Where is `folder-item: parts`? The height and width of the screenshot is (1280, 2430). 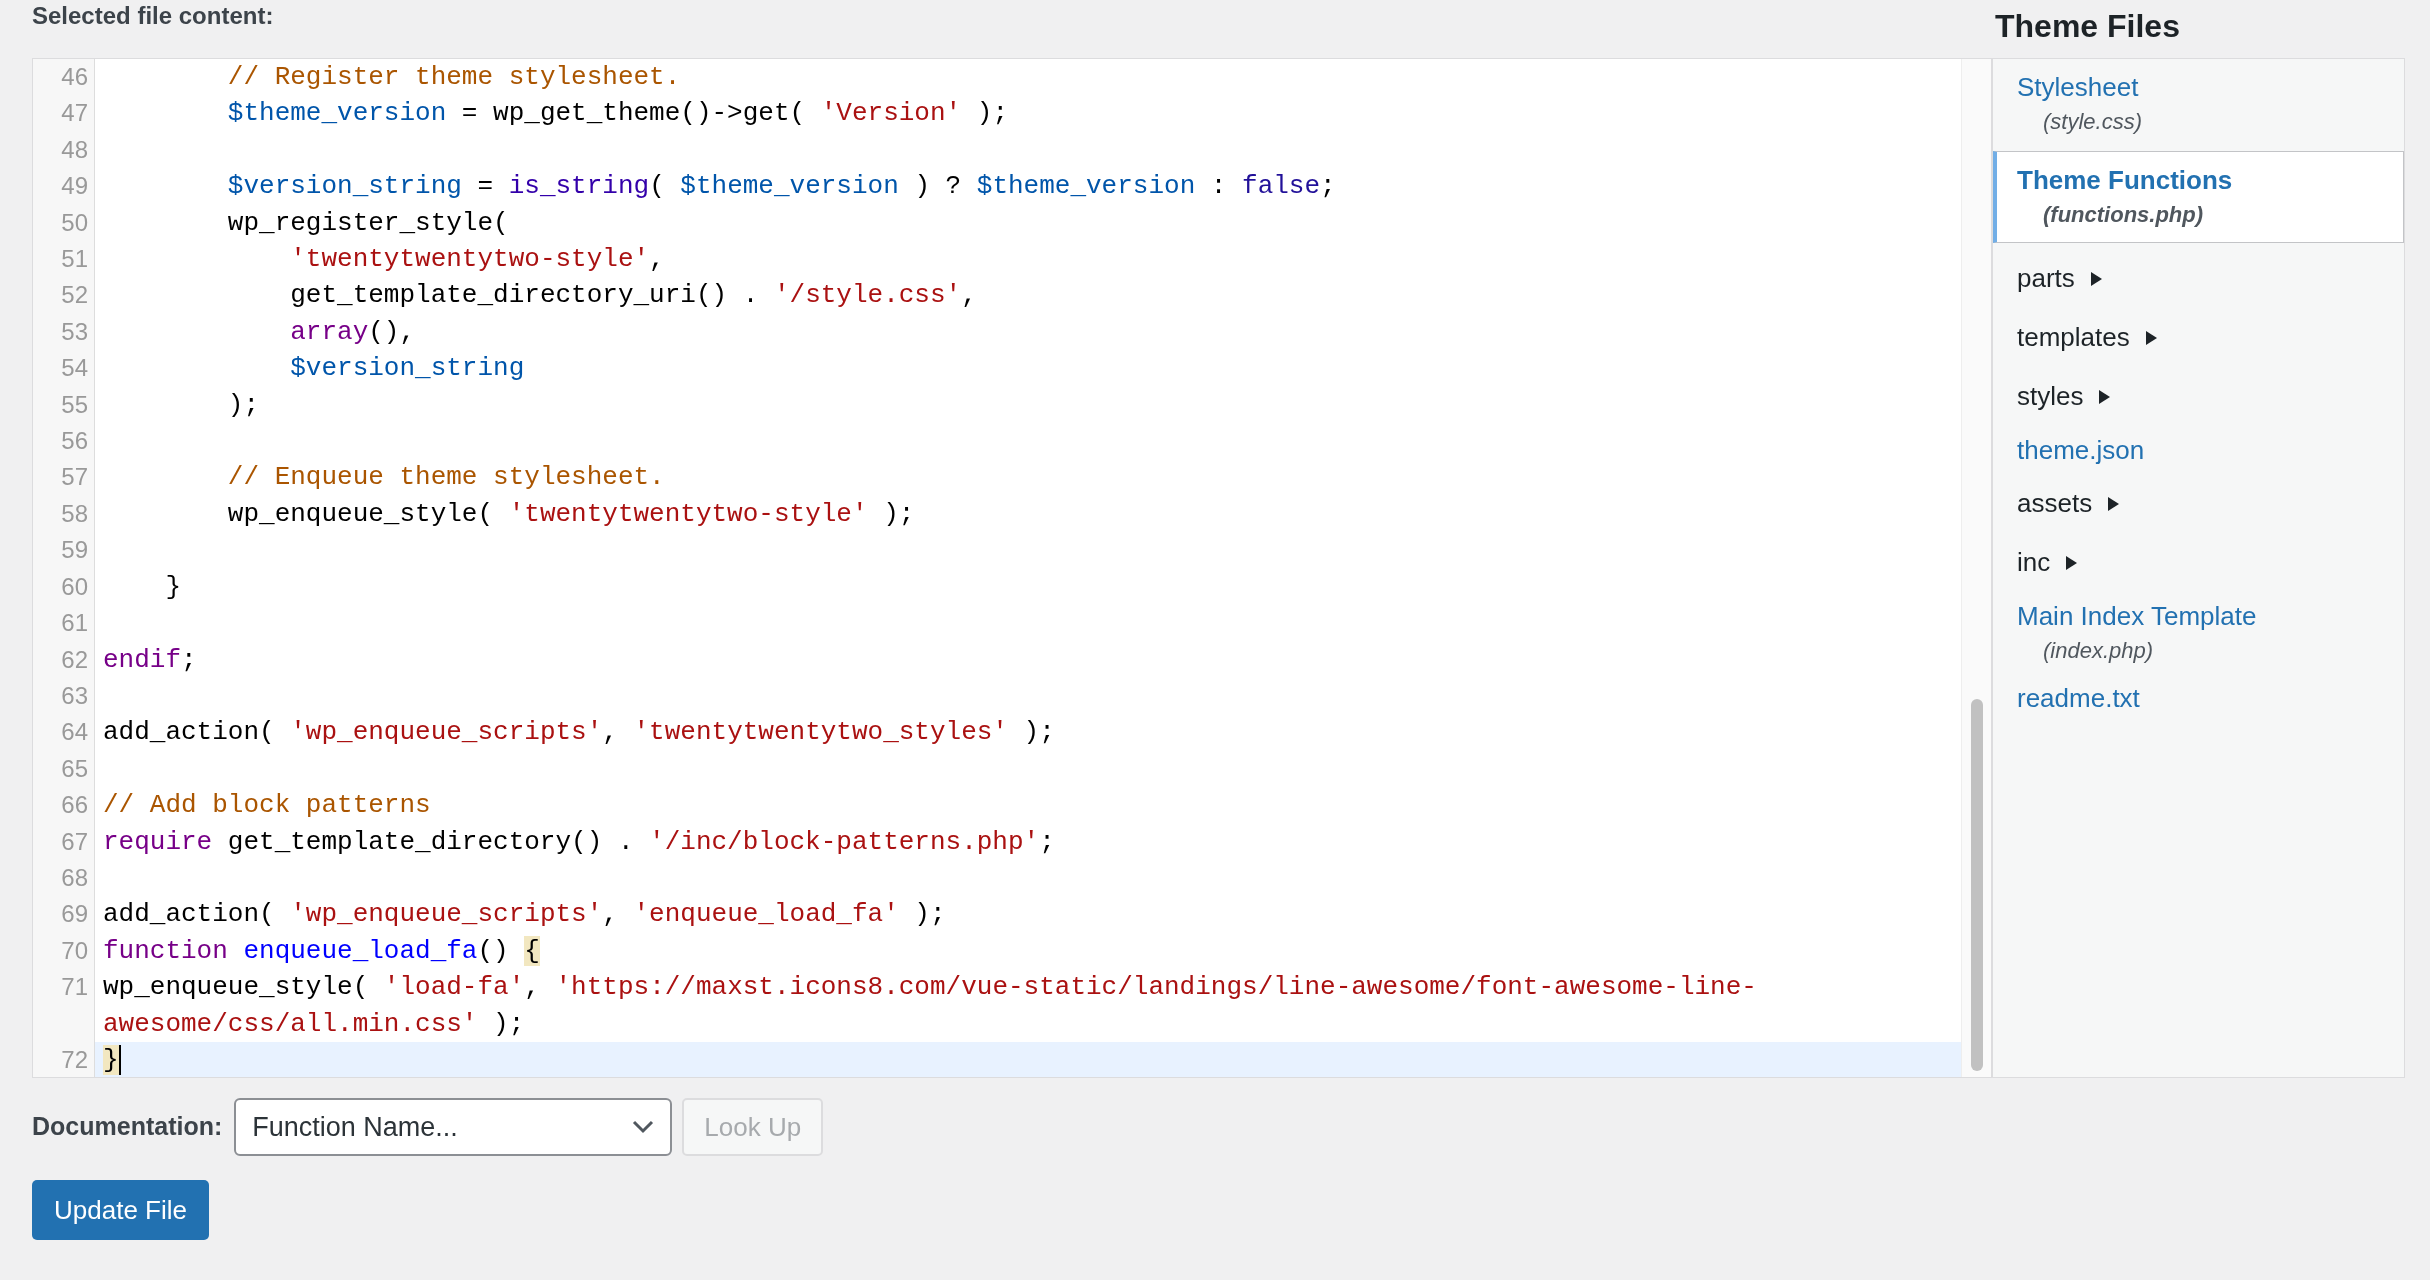 folder-item: parts is located at coordinates (2198, 278).